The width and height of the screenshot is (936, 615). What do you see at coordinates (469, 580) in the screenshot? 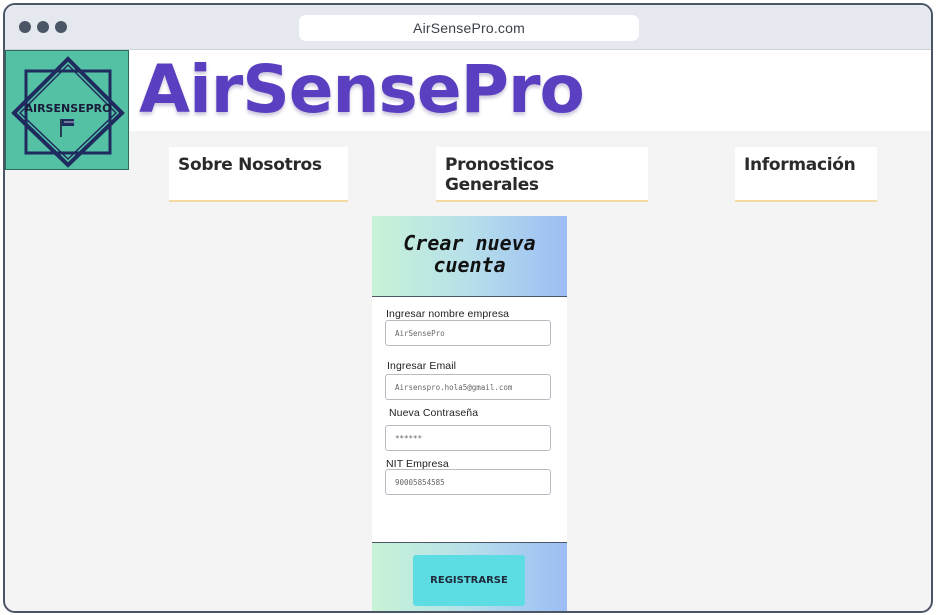
I see `register-button: REGISTRARSE` at bounding box center [469, 580].